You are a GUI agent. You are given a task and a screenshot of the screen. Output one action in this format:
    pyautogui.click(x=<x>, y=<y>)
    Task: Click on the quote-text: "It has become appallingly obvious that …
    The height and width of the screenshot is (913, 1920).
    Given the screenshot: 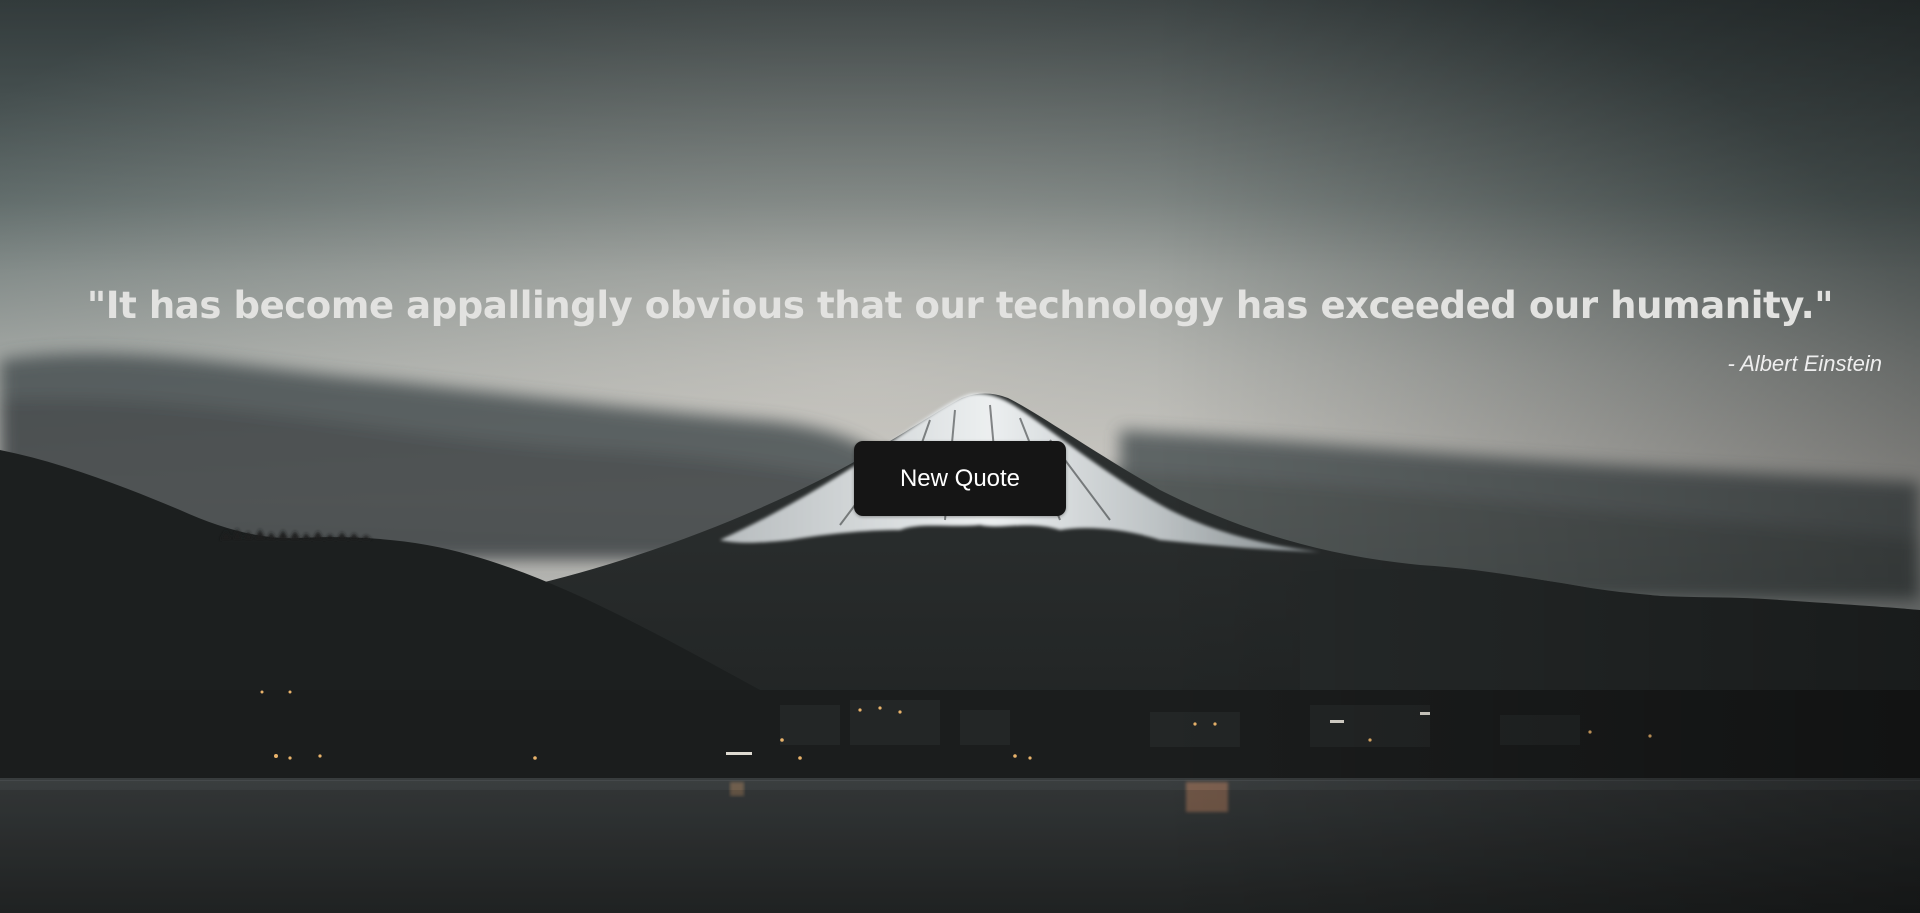 What is the action you would take?
    pyautogui.click(x=960, y=305)
    